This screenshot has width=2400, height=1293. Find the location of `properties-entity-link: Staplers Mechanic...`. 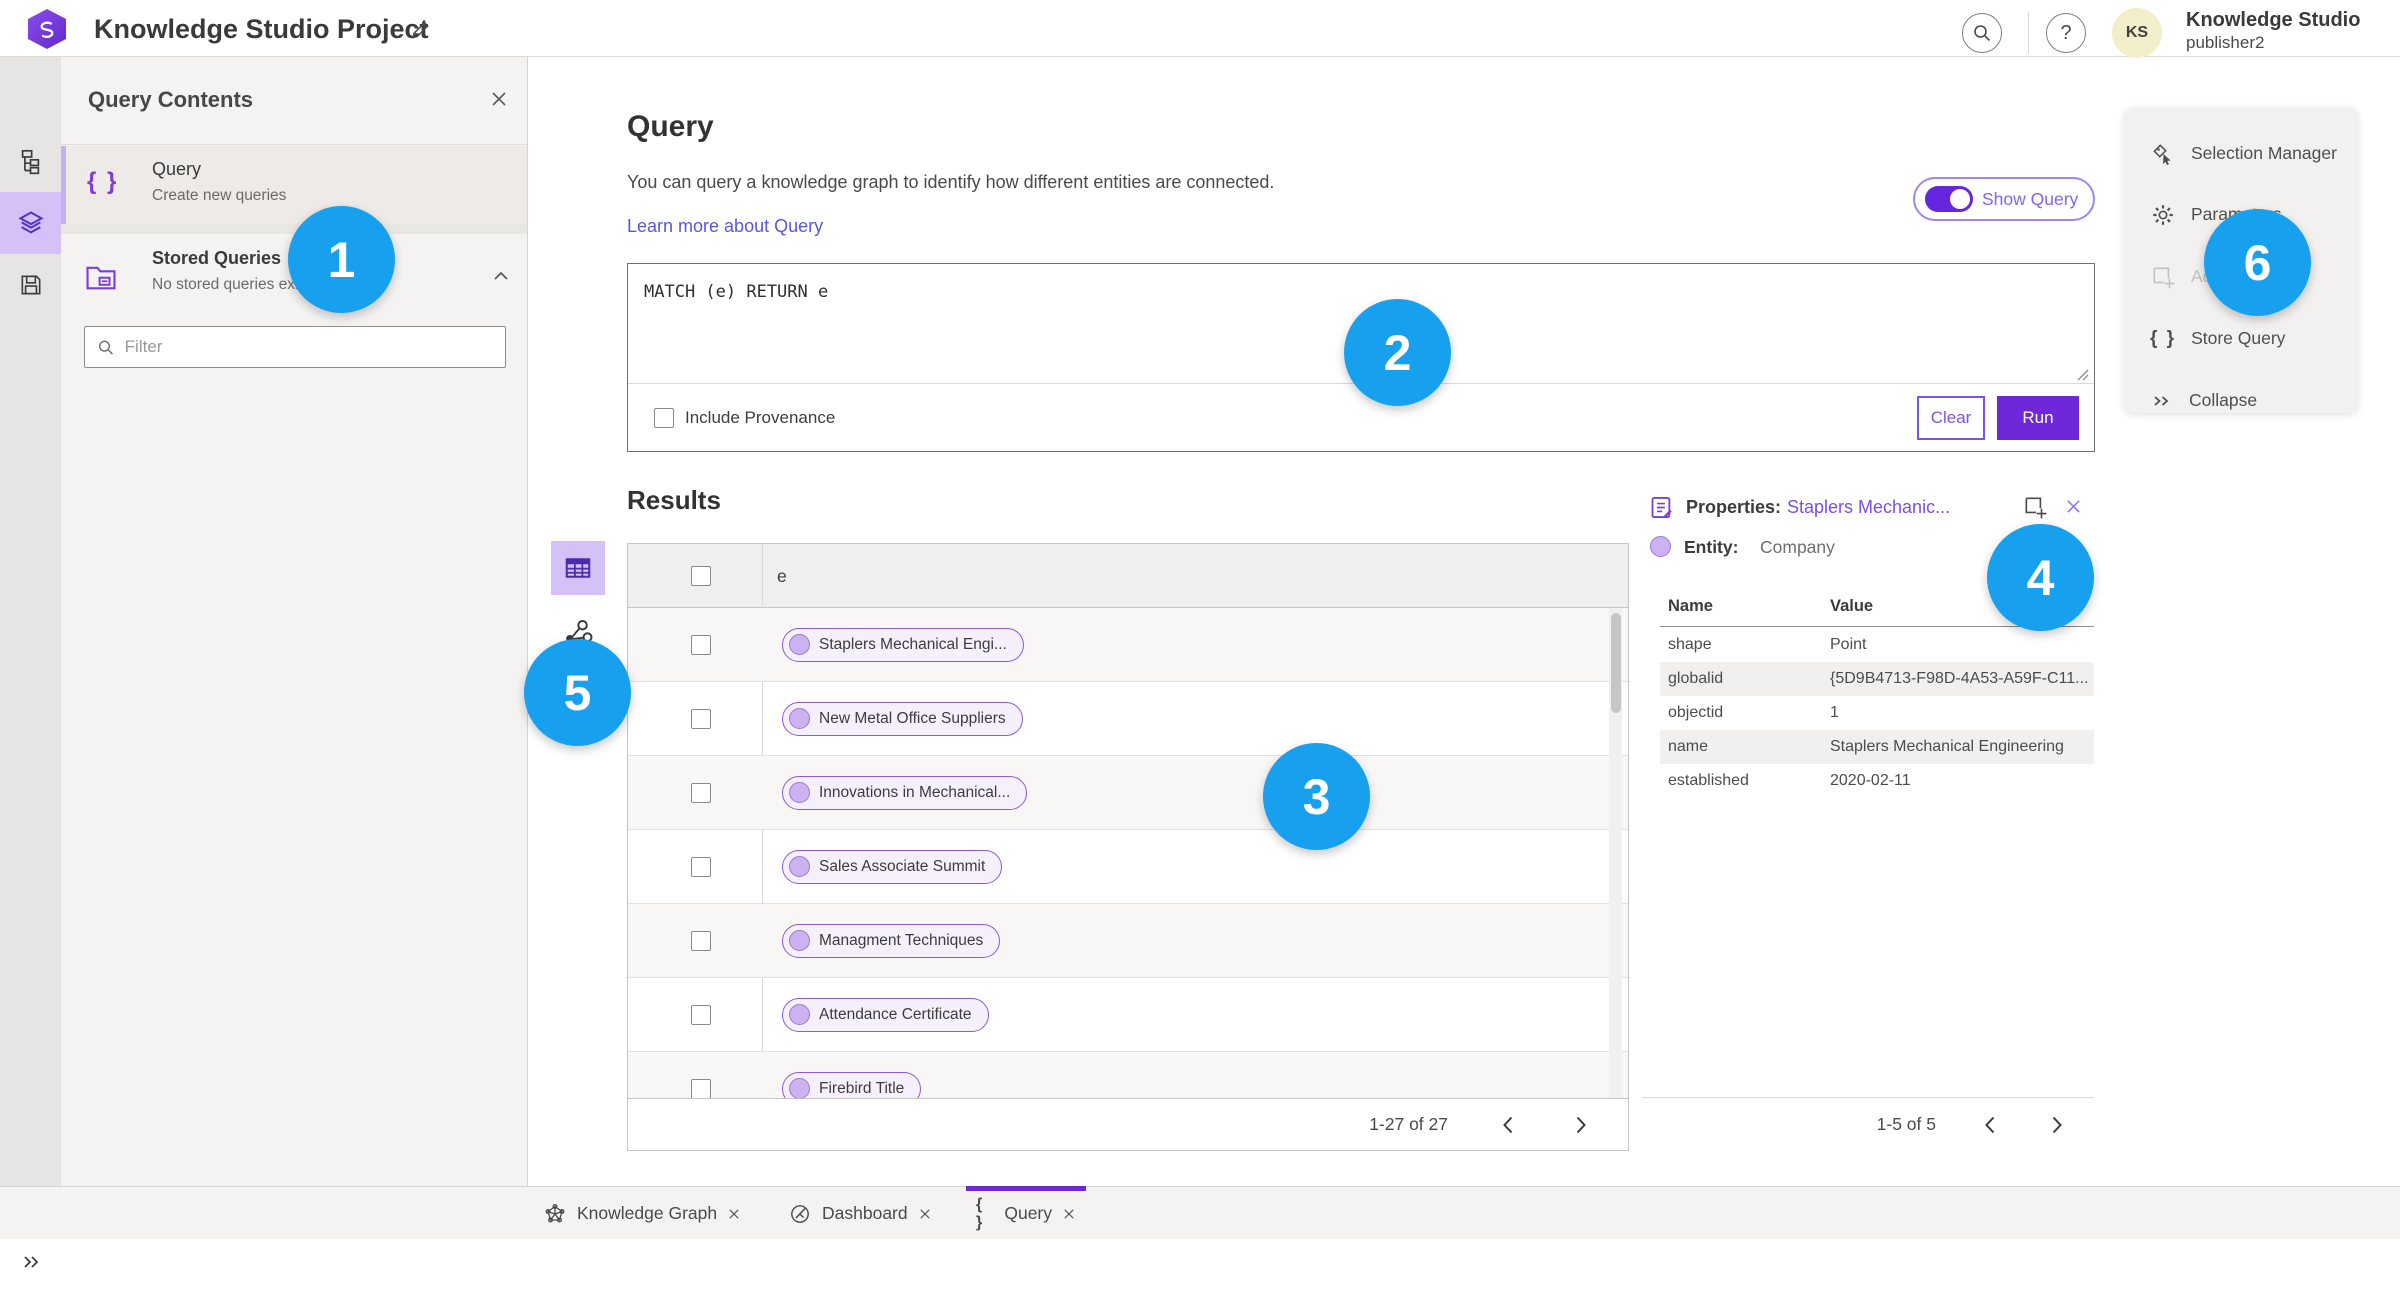

properties-entity-link: Staplers Mechanic... is located at coordinates (1868, 507).